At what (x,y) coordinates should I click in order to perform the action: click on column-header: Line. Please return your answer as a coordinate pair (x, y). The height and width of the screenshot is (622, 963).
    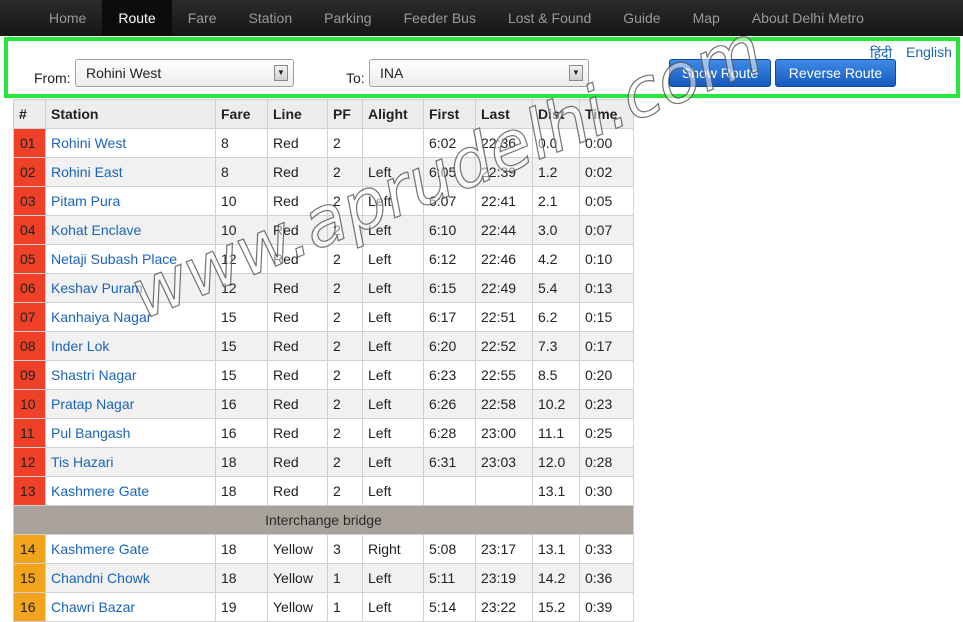
    Looking at the image, I should click on (297, 114).